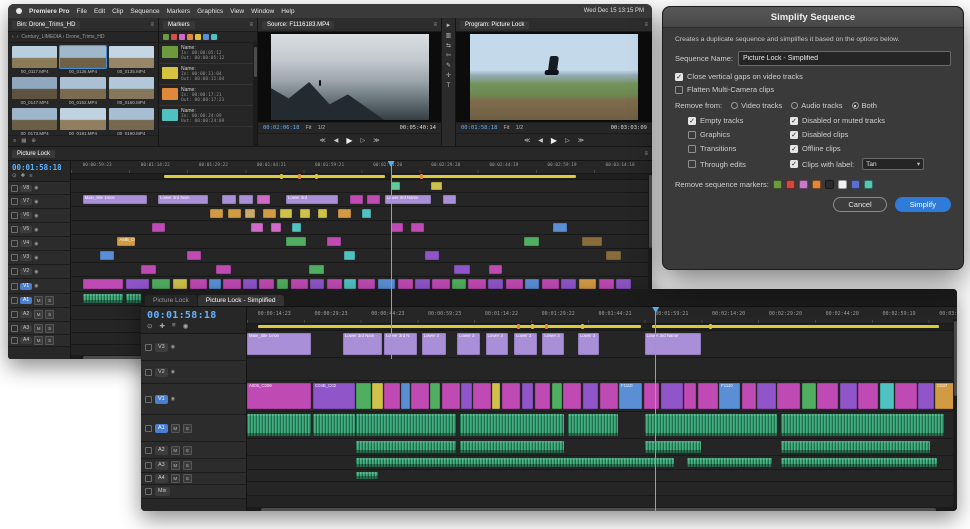  I want to click on menu-graphics: Graphics, so click(210, 11).